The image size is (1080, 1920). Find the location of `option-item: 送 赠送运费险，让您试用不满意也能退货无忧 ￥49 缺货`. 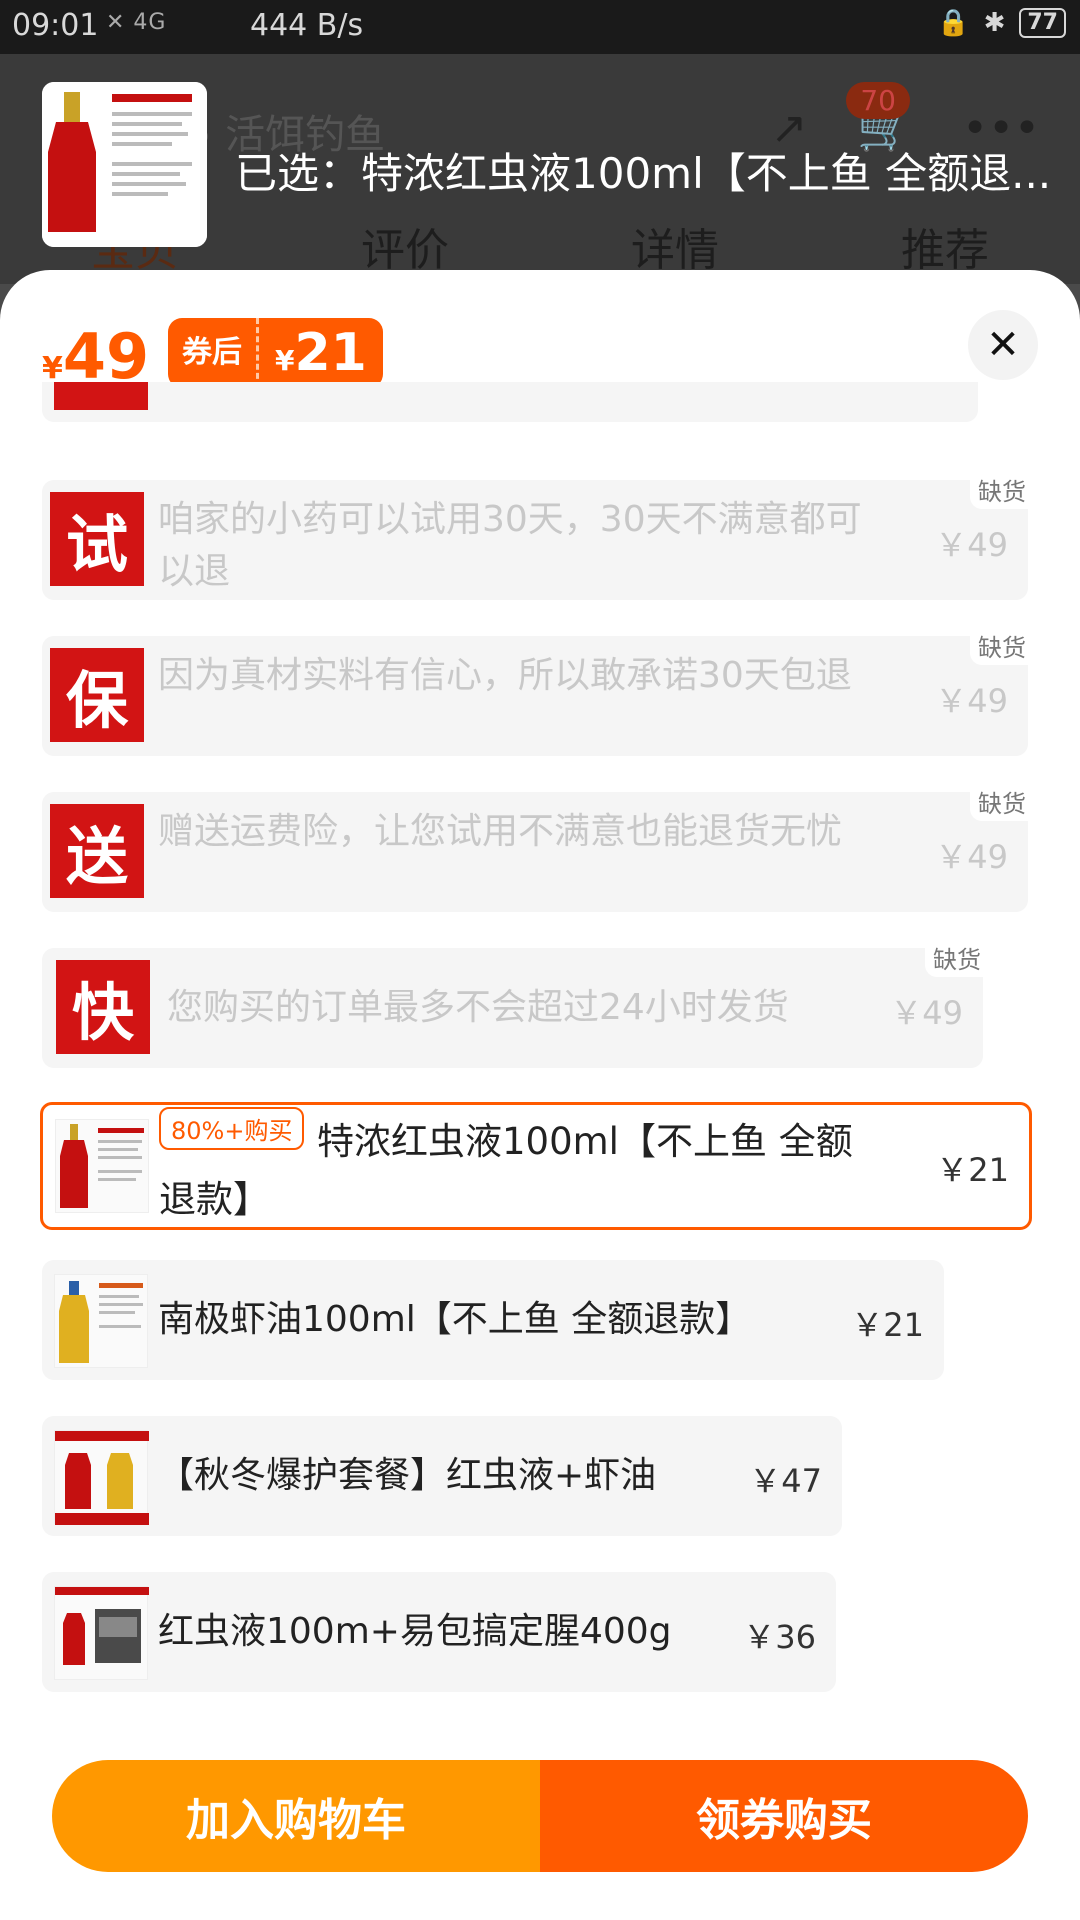

option-item: 送 赠送运费险，让您试用不满意也能退货无忧 ￥49 缺货 is located at coordinates (538, 847).